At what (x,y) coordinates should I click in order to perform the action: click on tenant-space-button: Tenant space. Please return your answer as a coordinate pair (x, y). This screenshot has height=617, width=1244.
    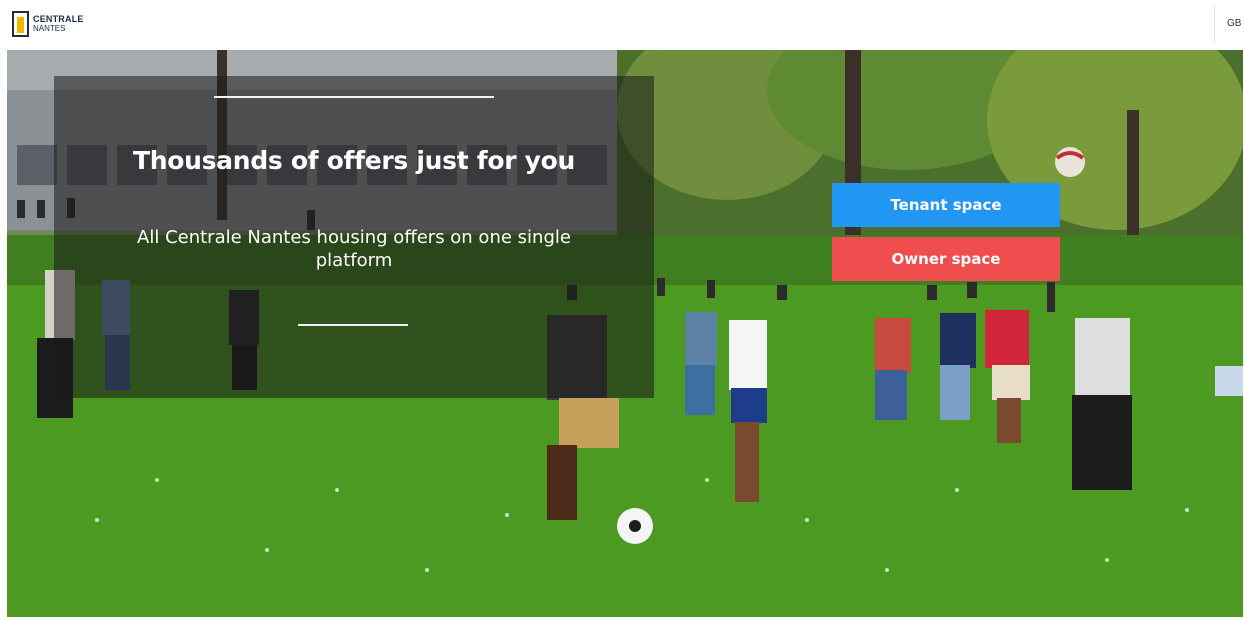
    Looking at the image, I should click on (946, 205).